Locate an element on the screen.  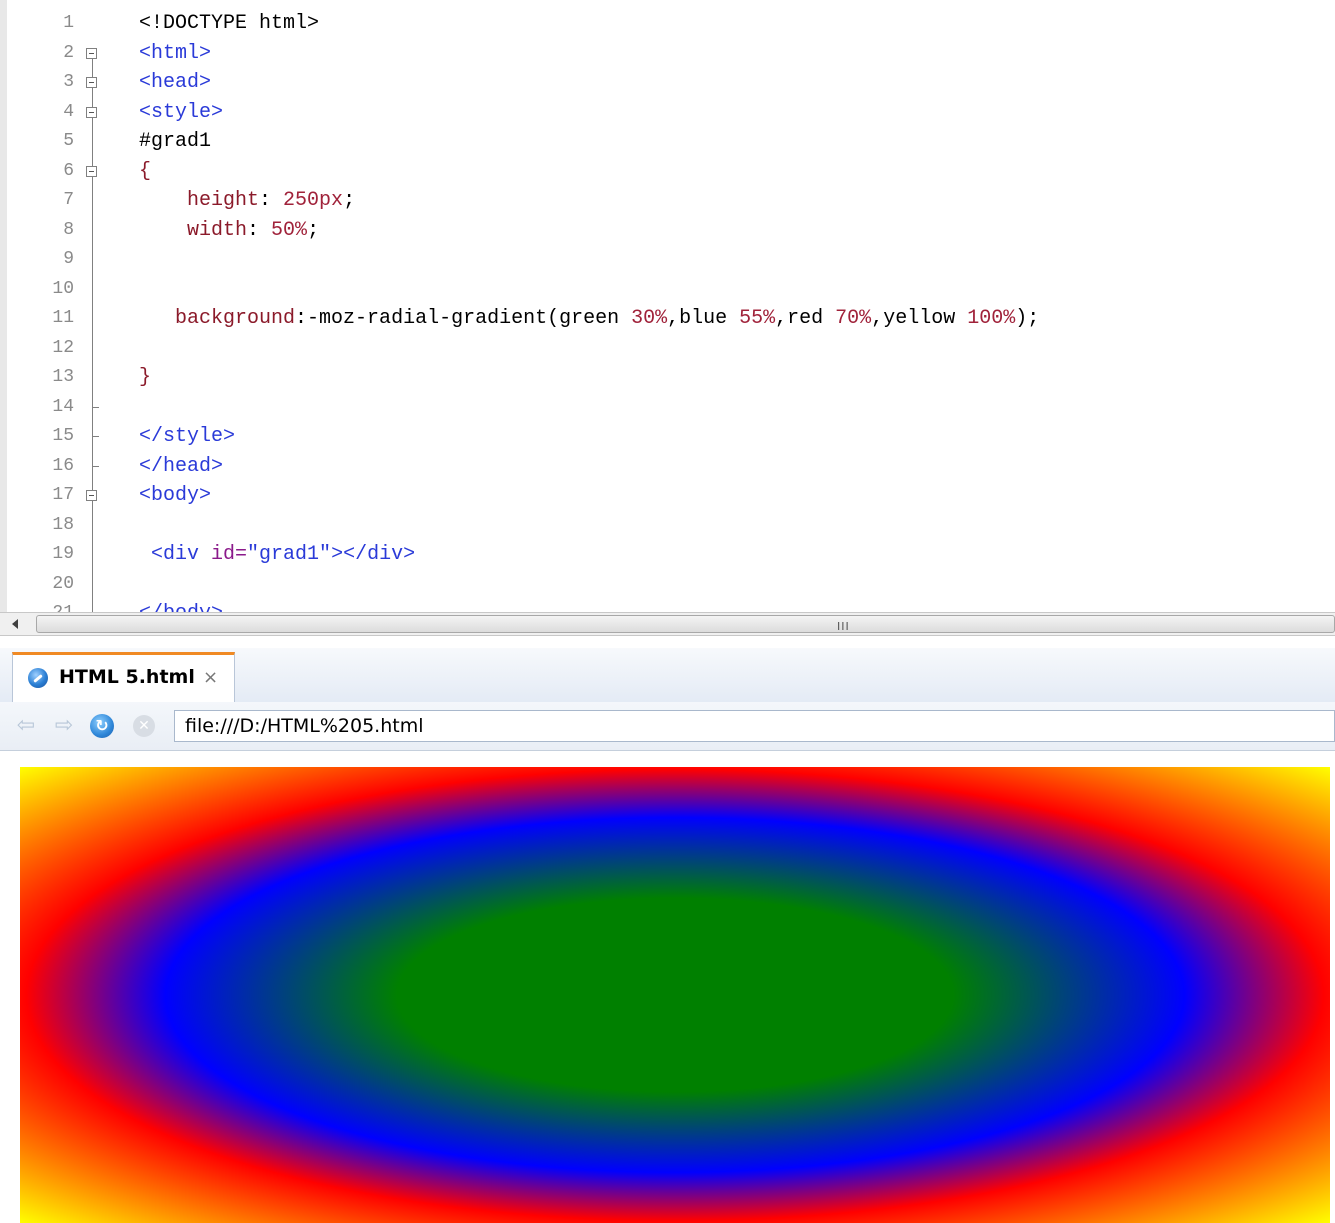
scroll-left-icon is located at coordinates (15, 624).